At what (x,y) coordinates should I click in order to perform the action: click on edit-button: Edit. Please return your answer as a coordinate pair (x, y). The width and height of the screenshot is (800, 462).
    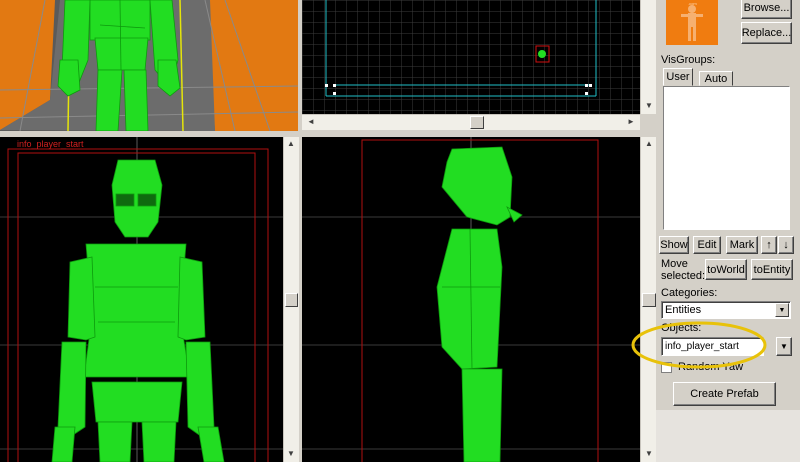
    Looking at the image, I should click on (707, 245).